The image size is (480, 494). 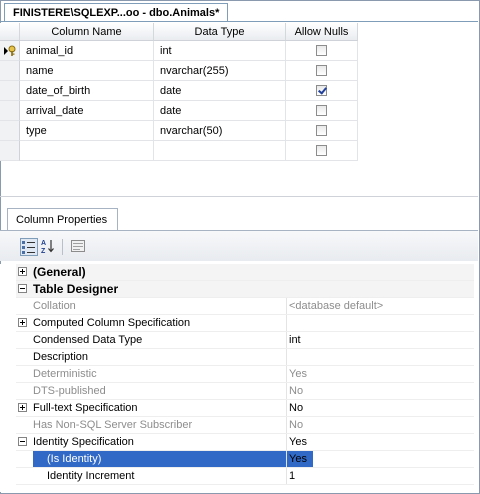 What do you see at coordinates (322, 32) in the screenshot?
I see `allow-nulls-header: Allow Nulls` at bounding box center [322, 32].